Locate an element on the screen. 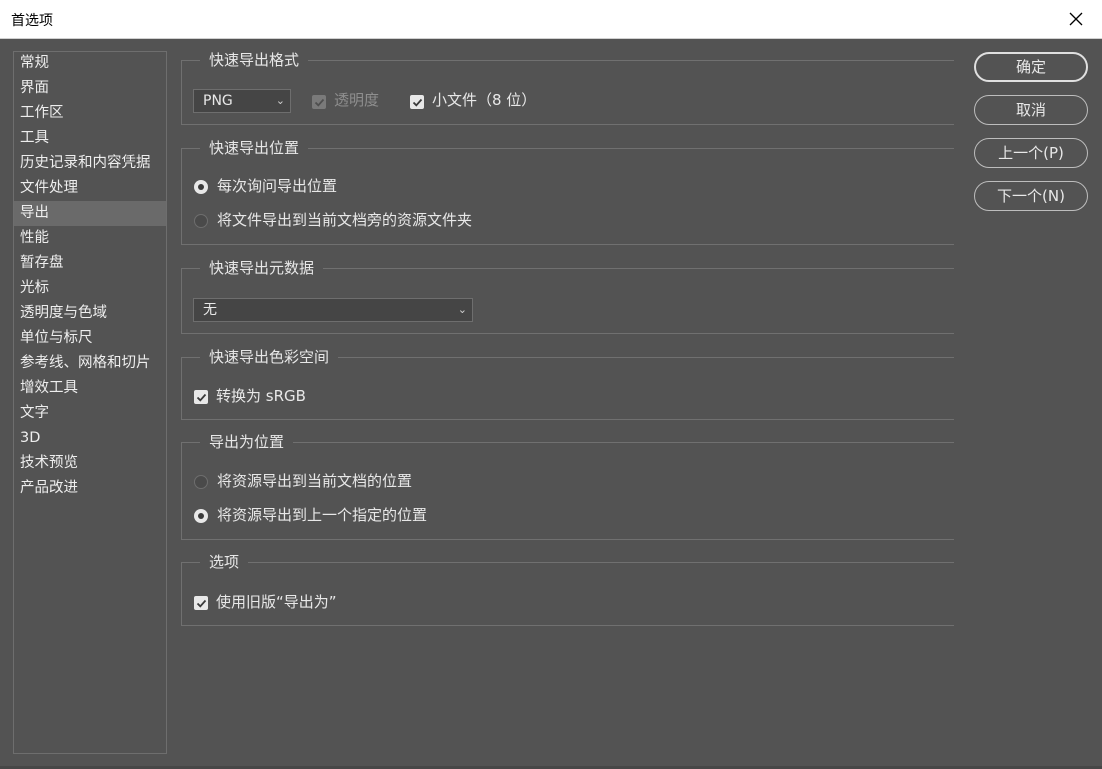 The height and width of the screenshot is (769, 1102). sidebar-item-tools: 工具 is located at coordinates (90, 138).